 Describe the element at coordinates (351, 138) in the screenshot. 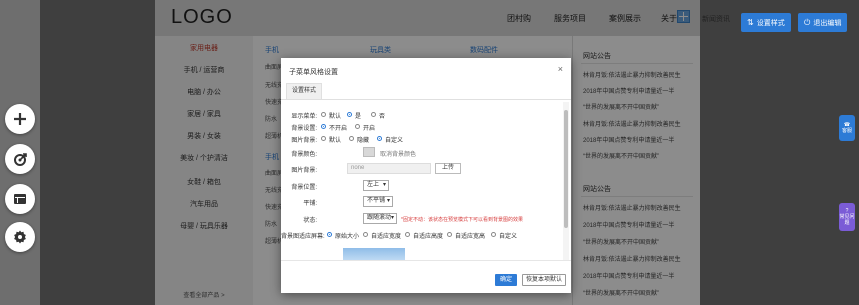

I see `radio-hide` at that location.